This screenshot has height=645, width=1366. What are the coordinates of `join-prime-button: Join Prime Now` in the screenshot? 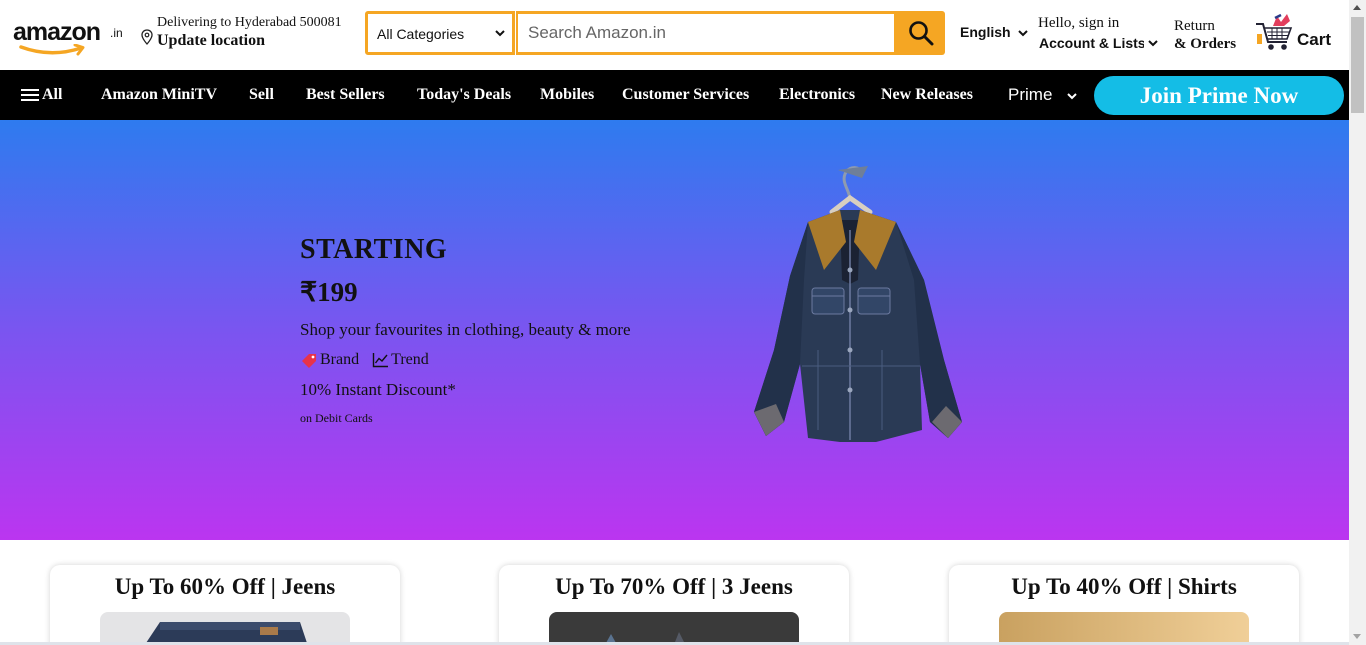 It's located at (1219, 95).